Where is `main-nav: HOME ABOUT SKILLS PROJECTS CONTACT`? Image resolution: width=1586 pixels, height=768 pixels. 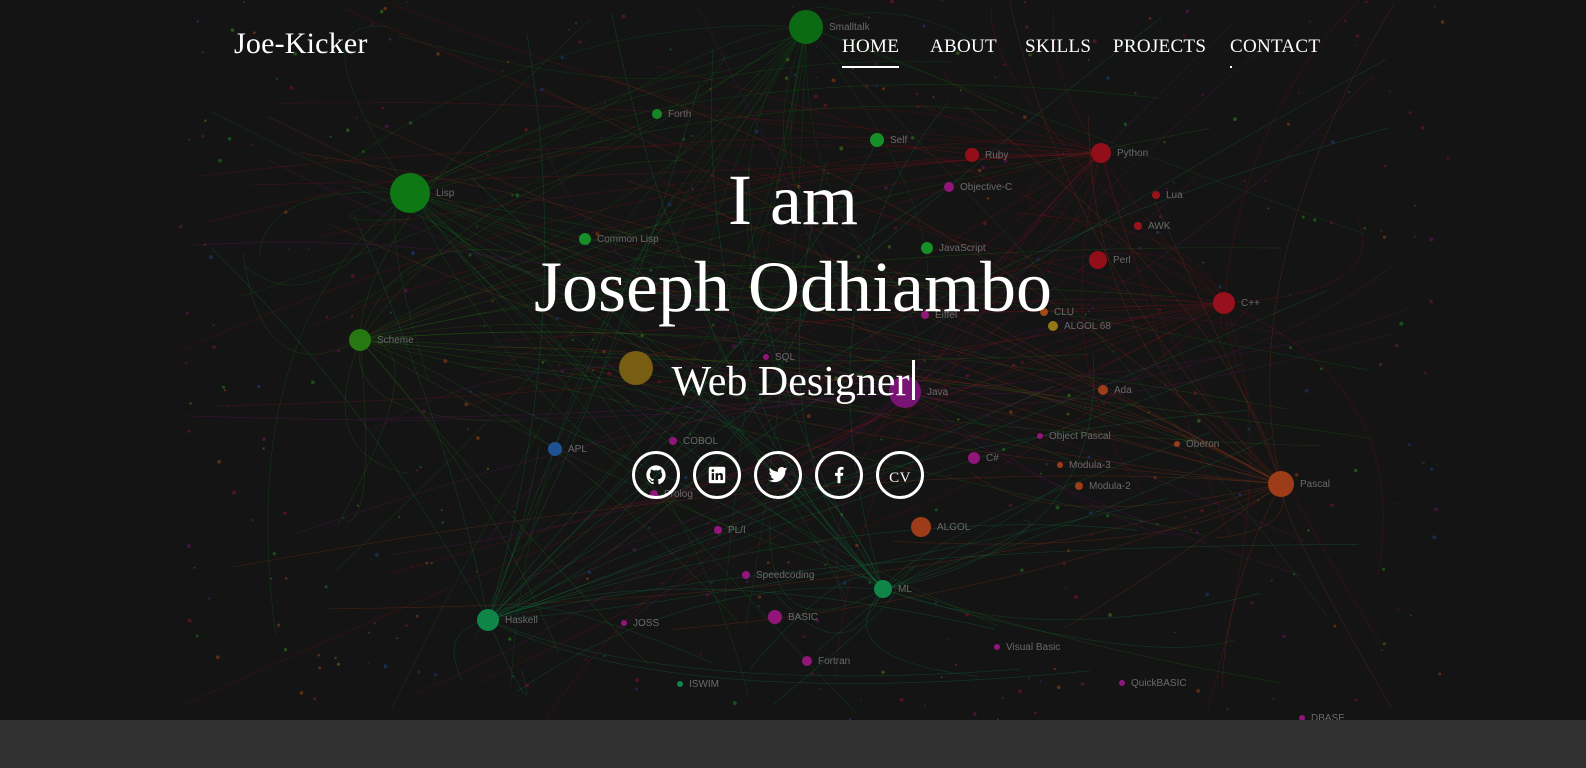
main-nav: HOME ABOUT SKILLS PROJECTS CONTACT is located at coordinates (793, 56).